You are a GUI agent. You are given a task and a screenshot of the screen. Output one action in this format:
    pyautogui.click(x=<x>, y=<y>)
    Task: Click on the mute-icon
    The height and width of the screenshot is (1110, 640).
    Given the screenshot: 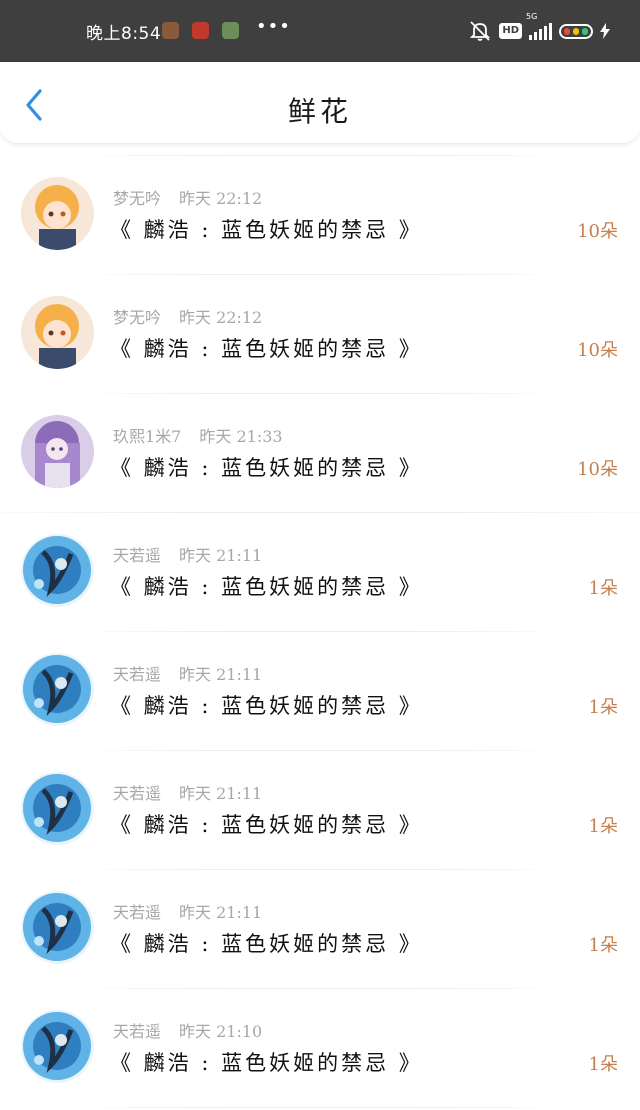 What is the action you would take?
    pyautogui.click(x=480, y=31)
    